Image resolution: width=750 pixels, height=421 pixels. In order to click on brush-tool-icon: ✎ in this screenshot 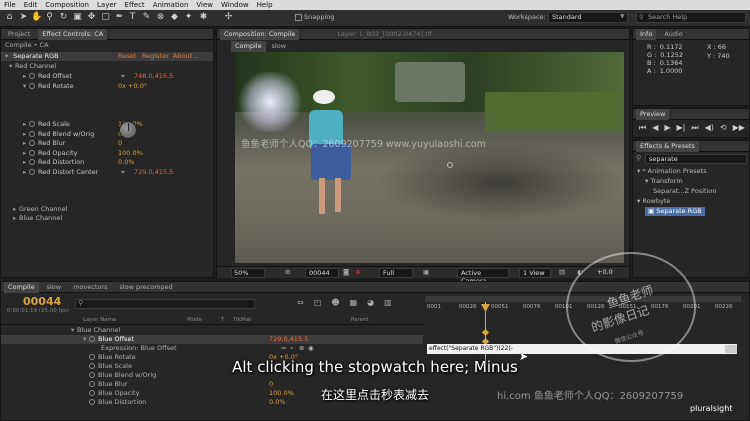, I will do `click(146, 17)`.